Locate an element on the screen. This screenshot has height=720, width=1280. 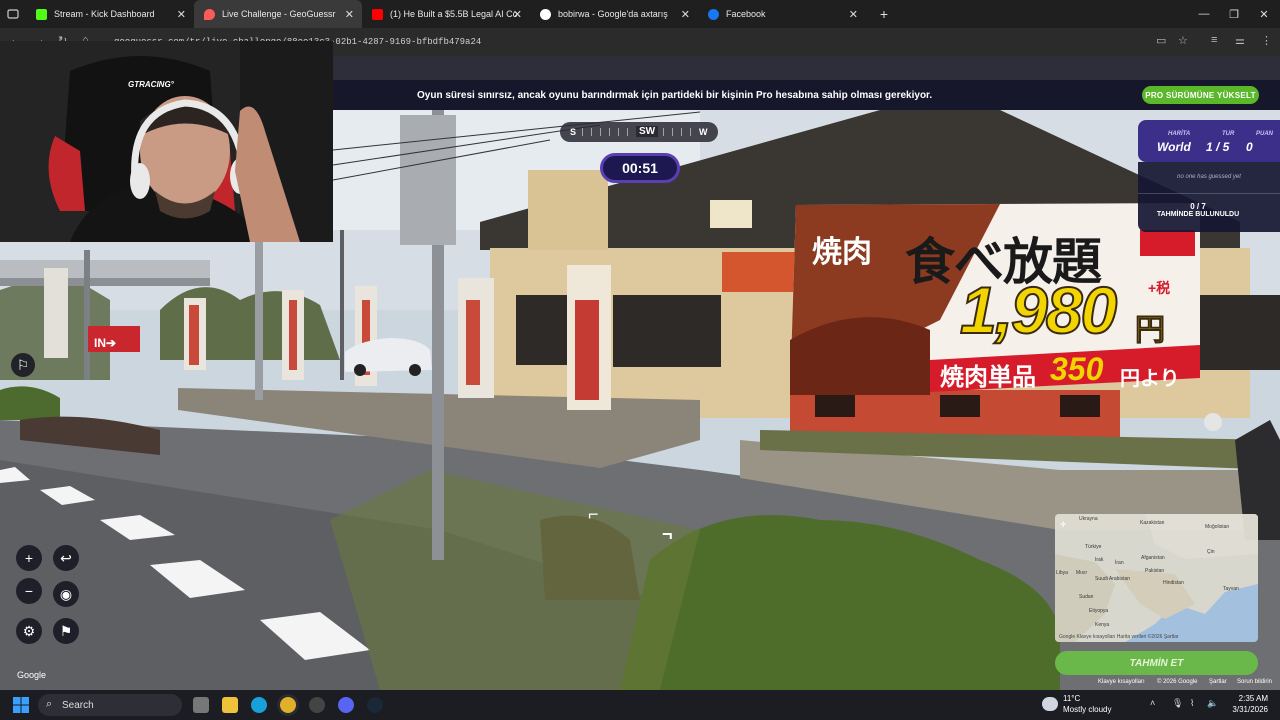
tab-facebook: Facebook ✕ is located at coordinates (782, 14).